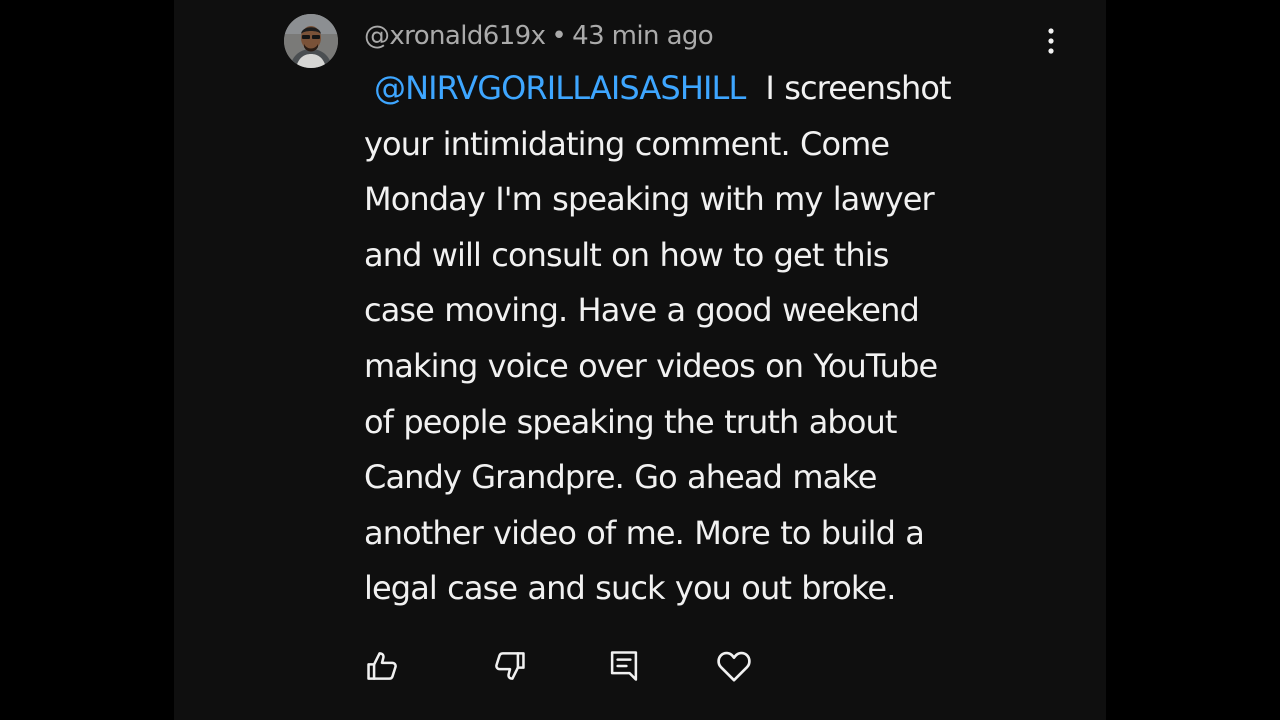 The height and width of the screenshot is (720, 1280). I want to click on comment-line: legal case and suck you out broke., so click(630, 588).